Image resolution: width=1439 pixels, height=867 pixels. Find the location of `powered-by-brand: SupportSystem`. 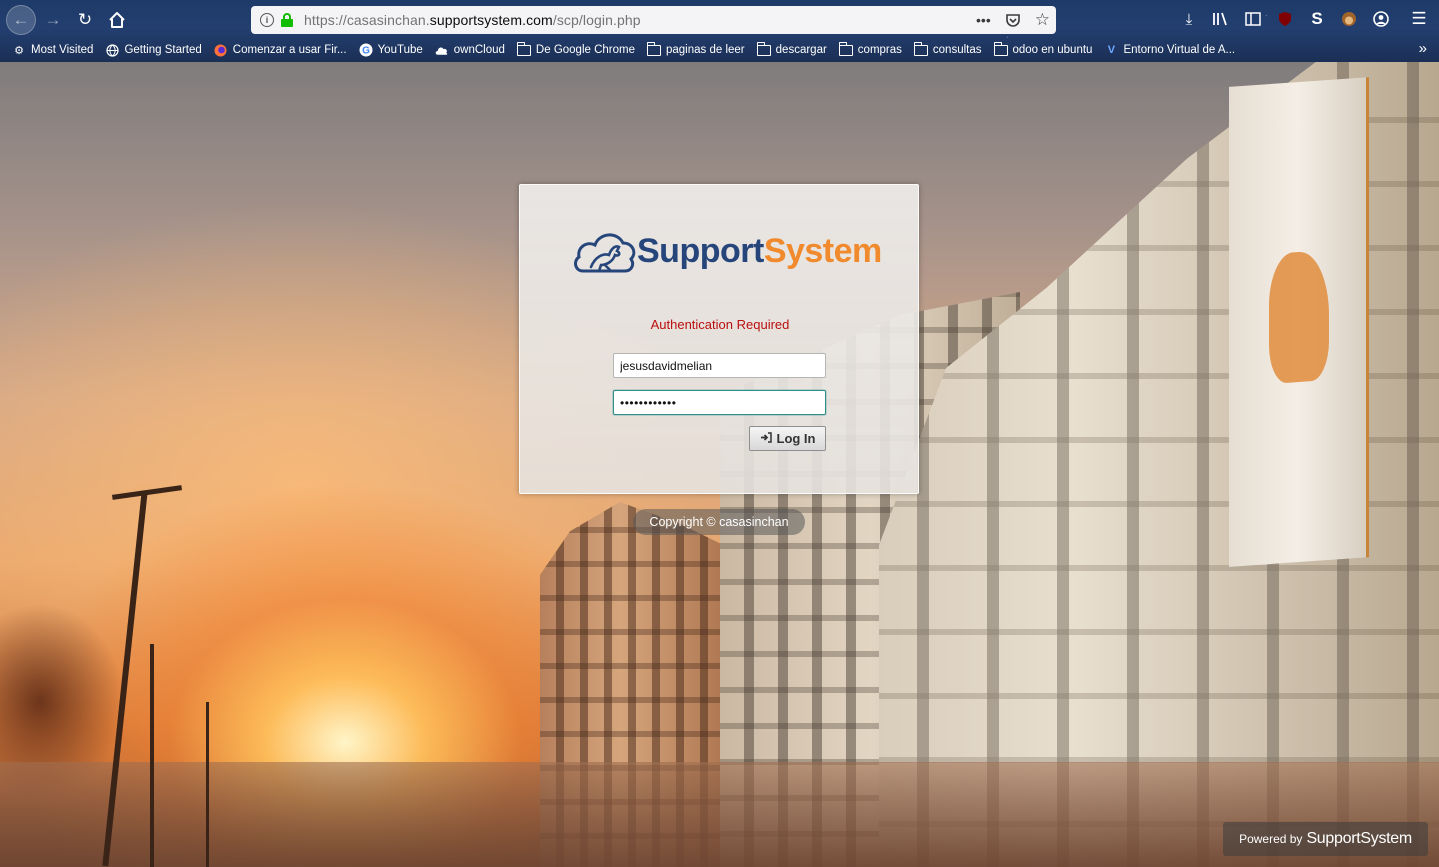

powered-by-brand: SupportSystem is located at coordinates (1359, 838).